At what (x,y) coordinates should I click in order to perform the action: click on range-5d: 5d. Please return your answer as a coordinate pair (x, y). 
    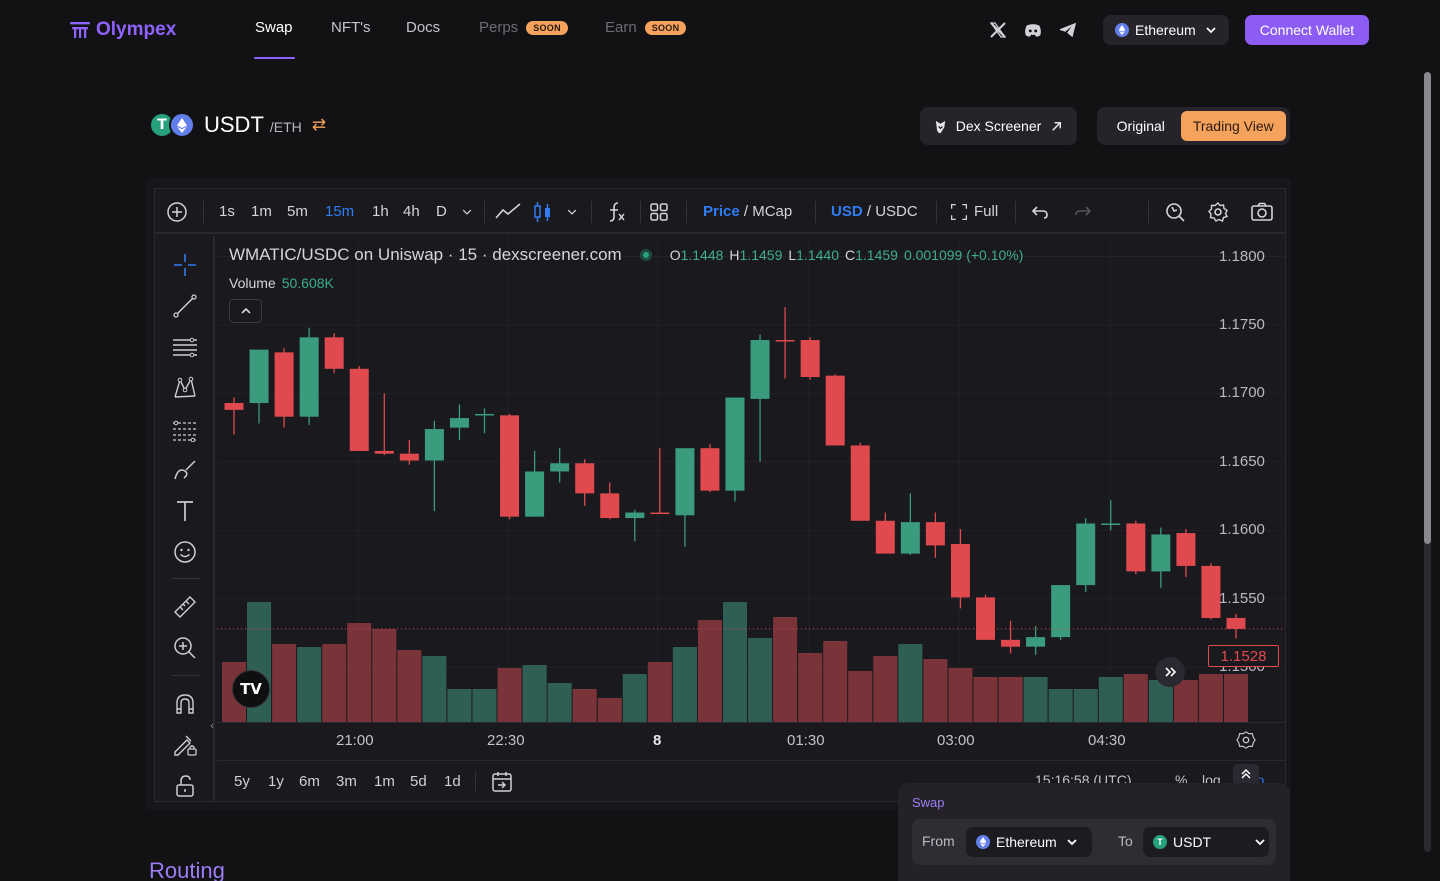
    Looking at the image, I should click on (418, 781).